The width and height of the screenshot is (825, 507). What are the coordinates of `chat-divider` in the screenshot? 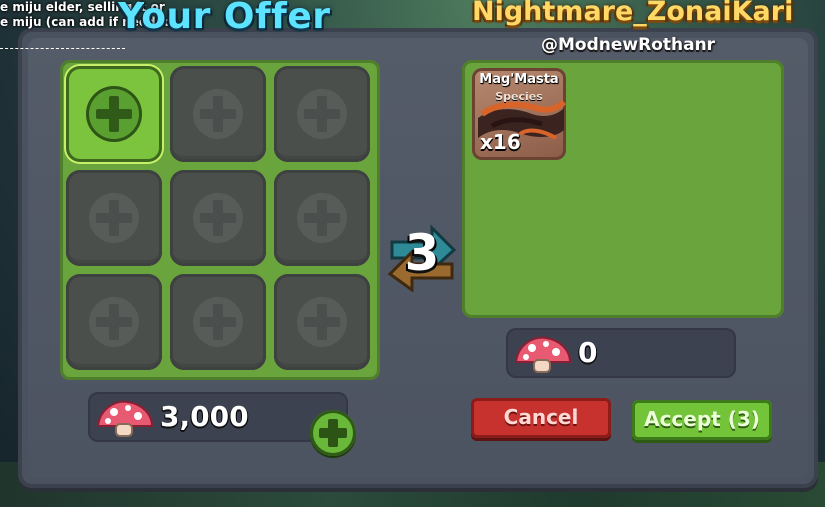 It's located at (62, 48).